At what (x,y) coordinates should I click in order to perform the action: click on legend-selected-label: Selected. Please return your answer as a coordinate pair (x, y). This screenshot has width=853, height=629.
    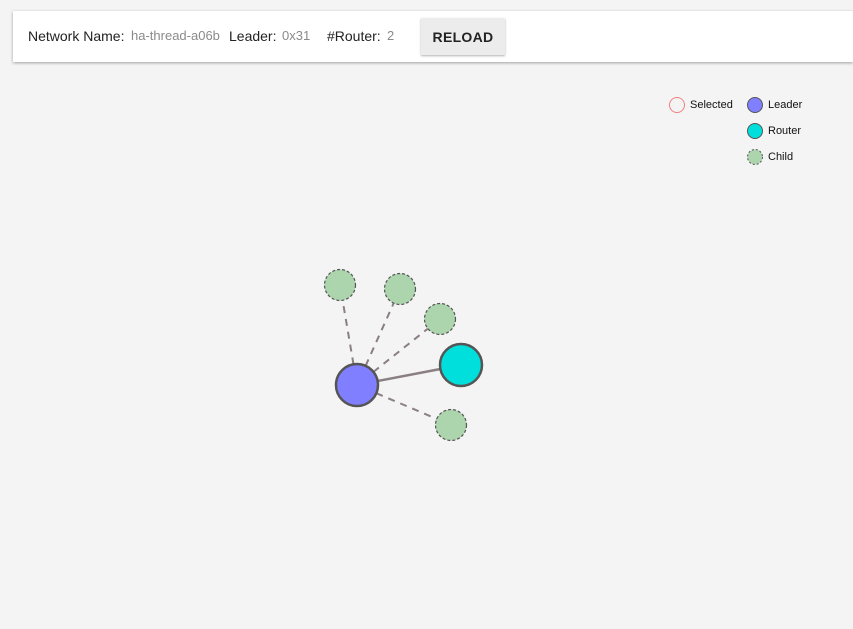
    Looking at the image, I should click on (711, 105).